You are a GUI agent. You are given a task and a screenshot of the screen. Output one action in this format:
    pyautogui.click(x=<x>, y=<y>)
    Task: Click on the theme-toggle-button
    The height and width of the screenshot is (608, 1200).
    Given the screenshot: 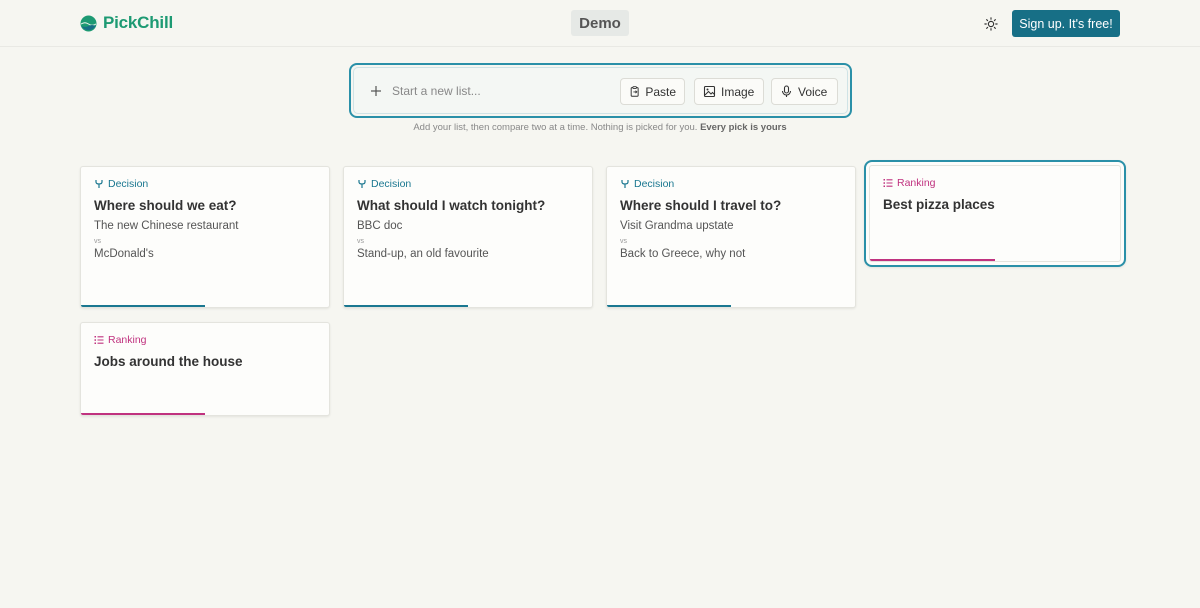 What is the action you would take?
    pyautogui.click(x=990, y=23)
    